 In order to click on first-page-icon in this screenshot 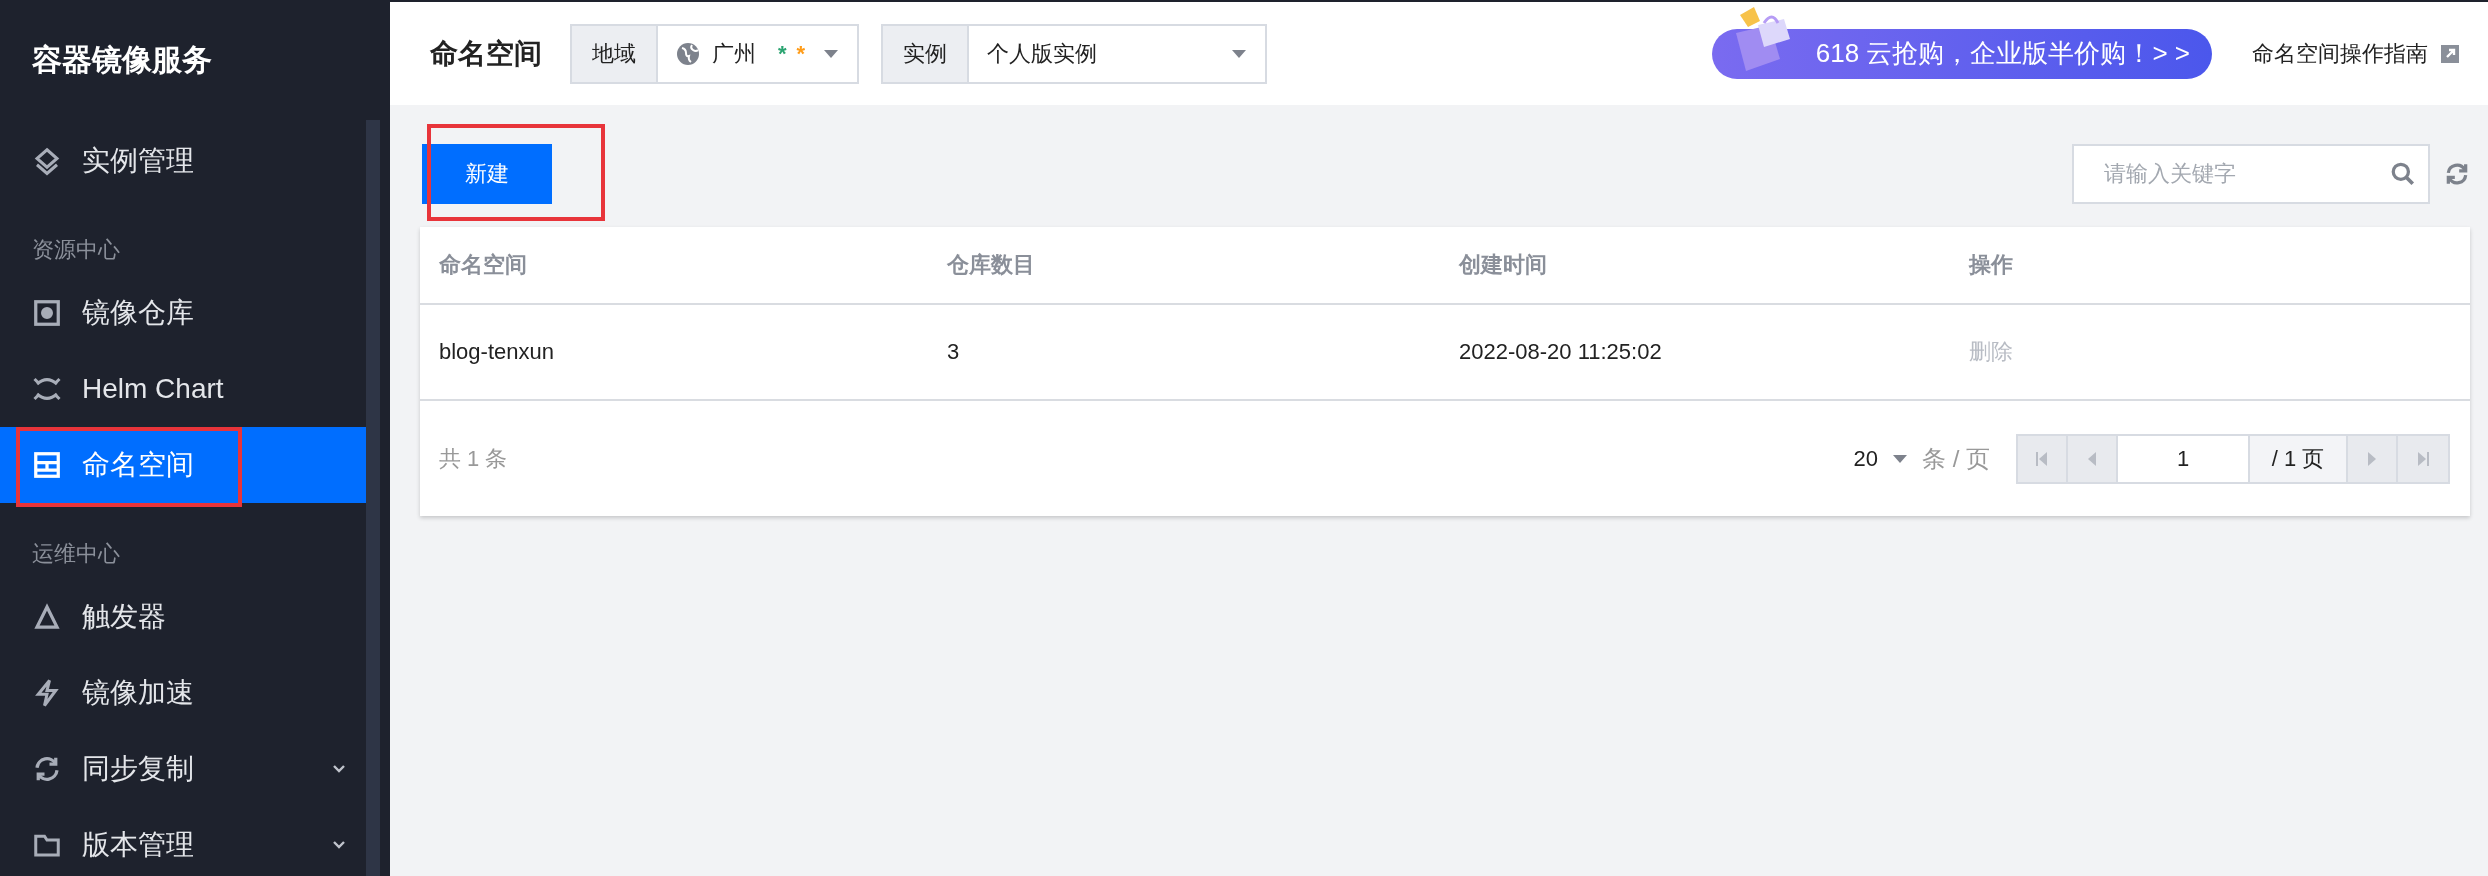, I will do `click(2042, 458)`.